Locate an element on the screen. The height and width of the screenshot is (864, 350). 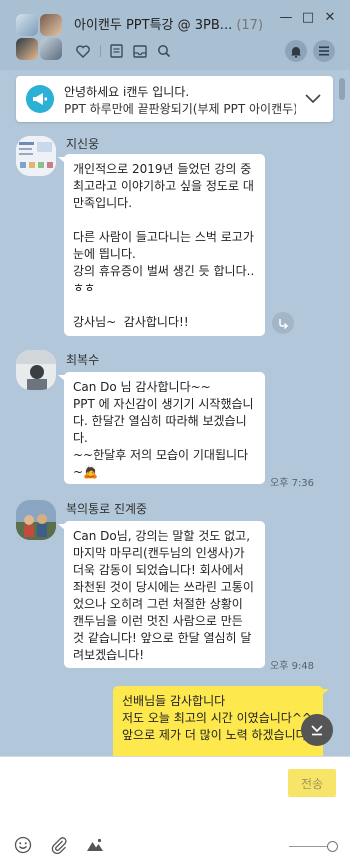
font-size-slider is located at coordinates (313, 847).